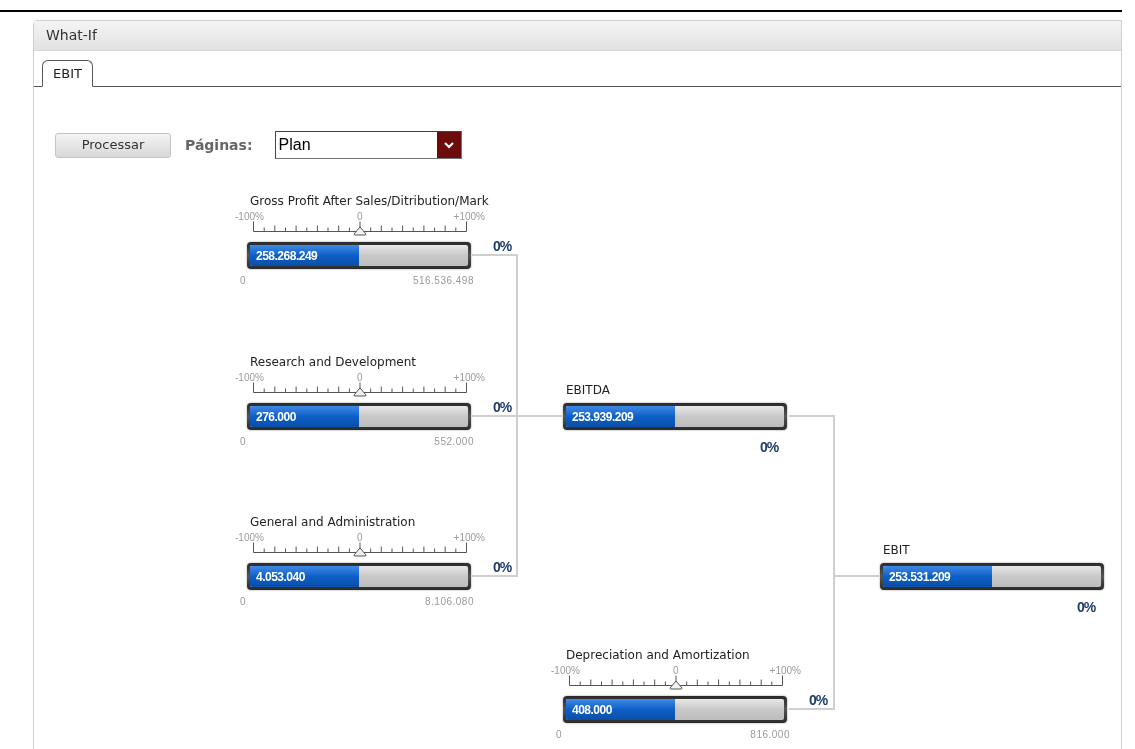 The height and width of the screenshot is (749, 1135). What do you see at coordinates (443, 281) in the screenshot?
I see `max-value: 516.536.498` at bounding box center [443, 281].